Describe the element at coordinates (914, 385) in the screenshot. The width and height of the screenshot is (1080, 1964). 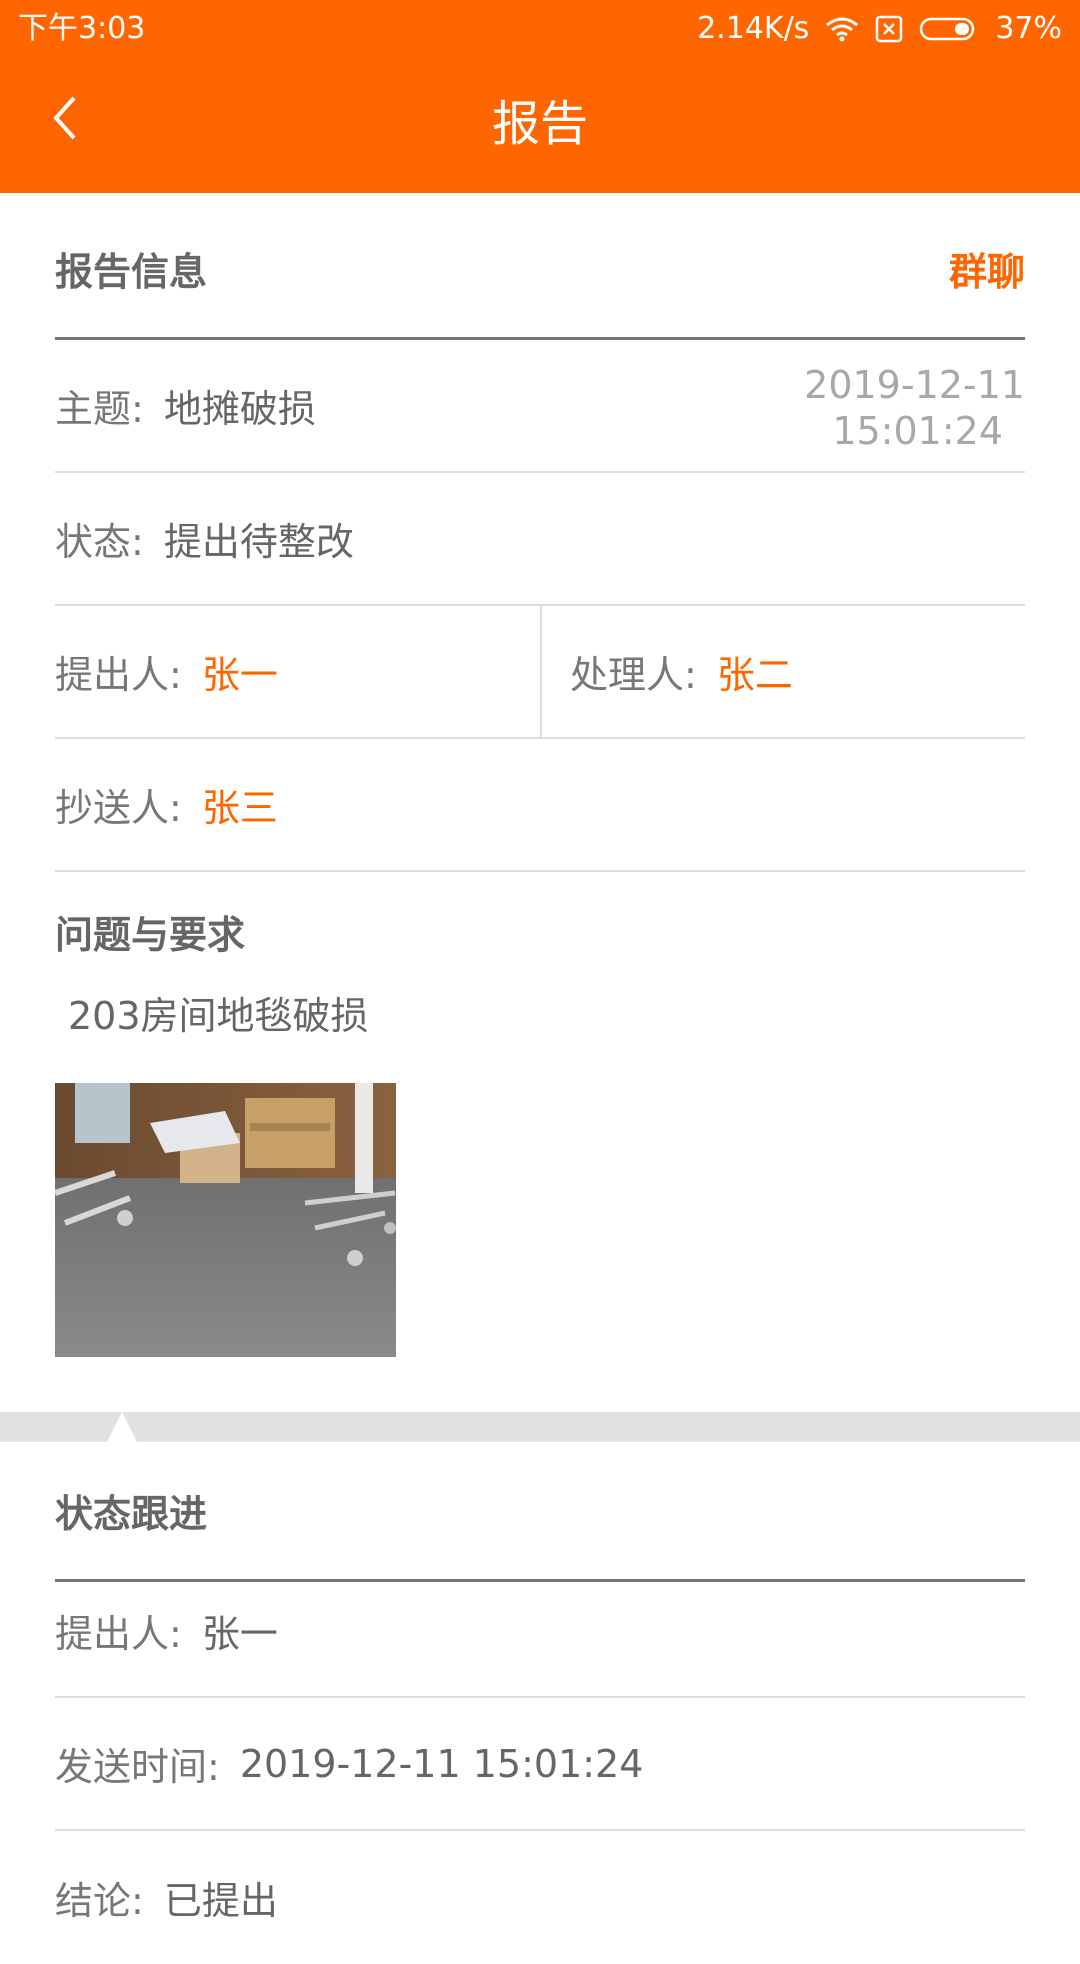
I see `report-date: 2019-12-11` at that location.